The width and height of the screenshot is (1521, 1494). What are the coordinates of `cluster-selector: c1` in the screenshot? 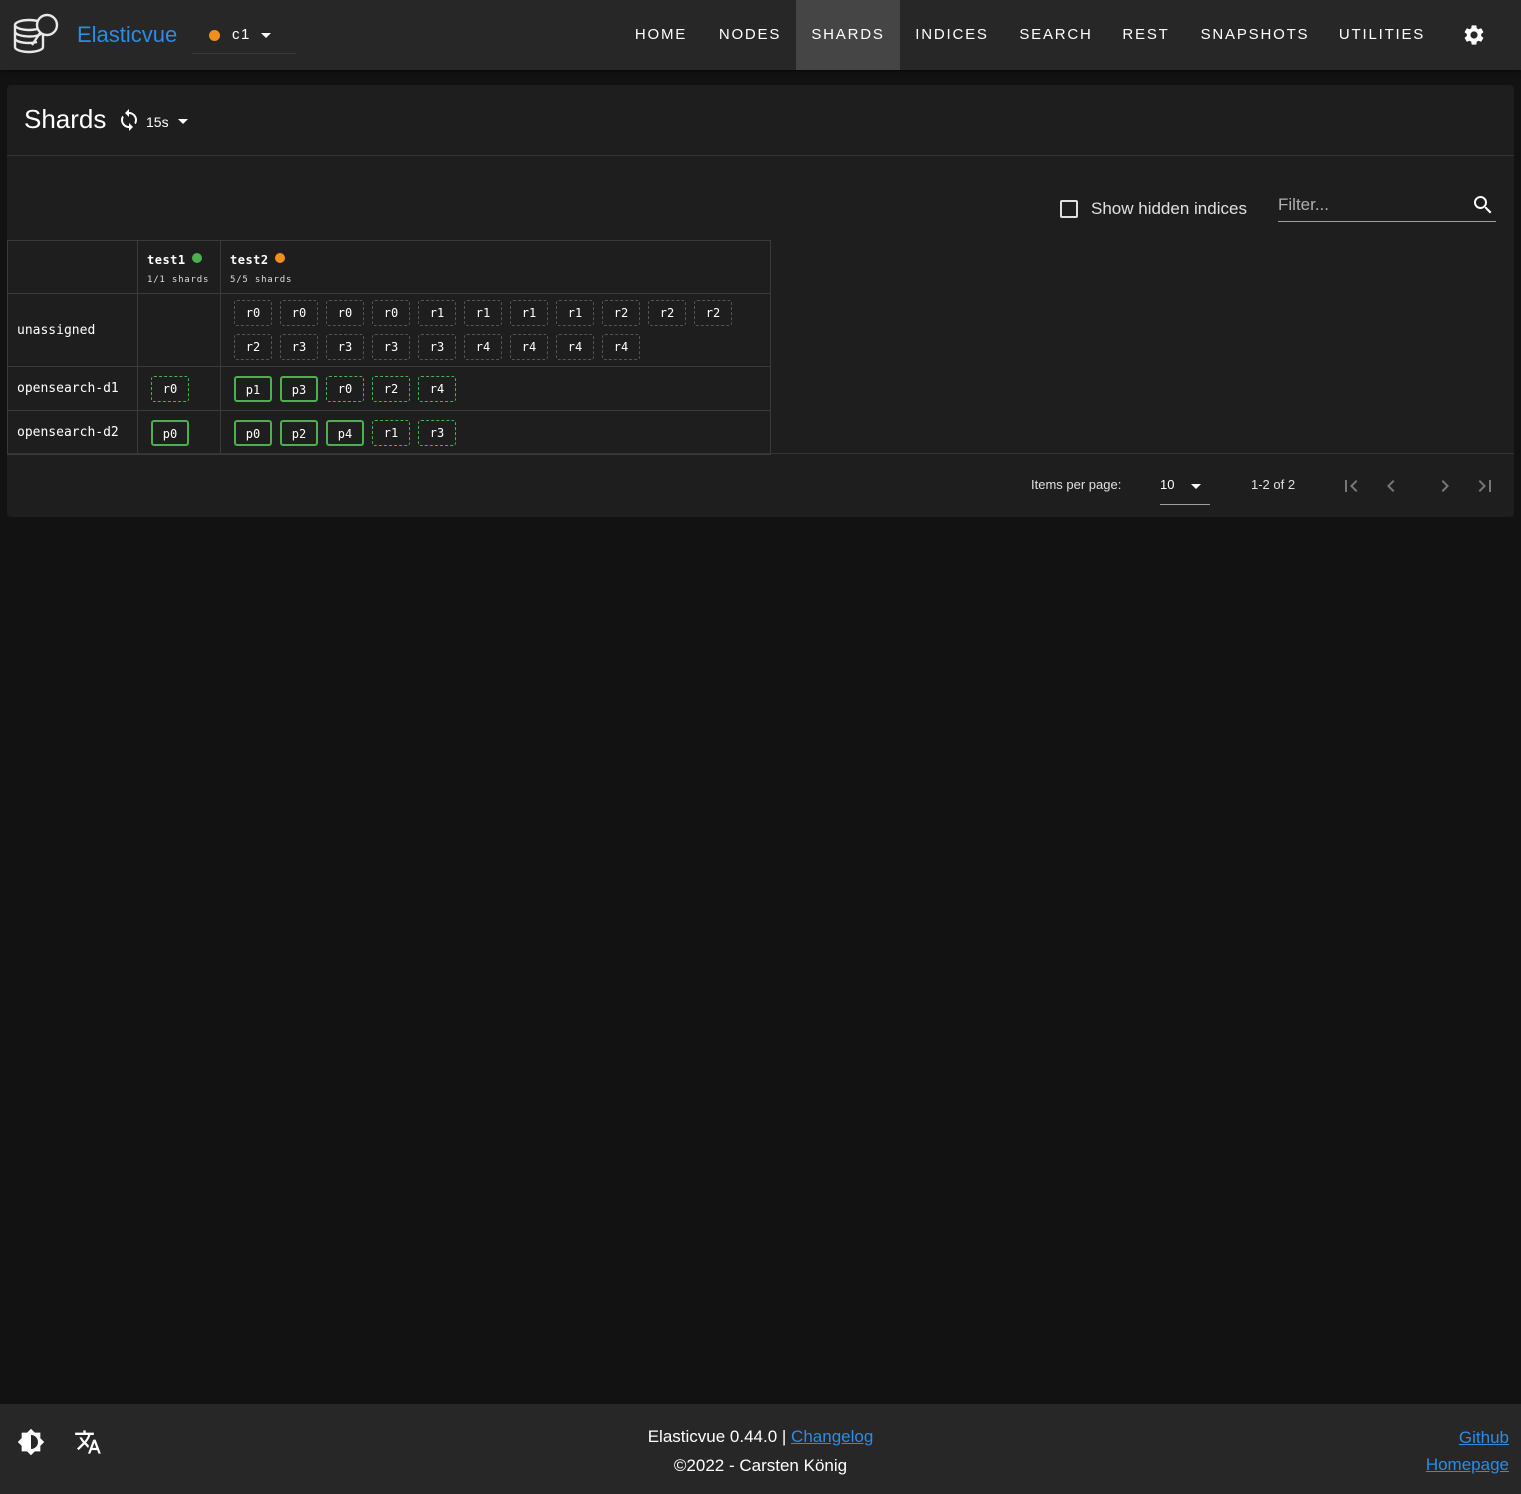 It's located at (244, 36).